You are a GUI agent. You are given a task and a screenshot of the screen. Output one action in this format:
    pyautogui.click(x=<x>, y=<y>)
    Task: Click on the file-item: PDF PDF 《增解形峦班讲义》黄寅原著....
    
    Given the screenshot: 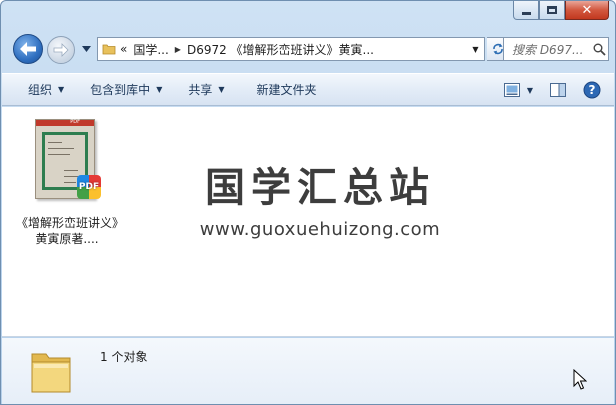 What is the action you would take?
    pyautogui.click(x=67, y=180)
    